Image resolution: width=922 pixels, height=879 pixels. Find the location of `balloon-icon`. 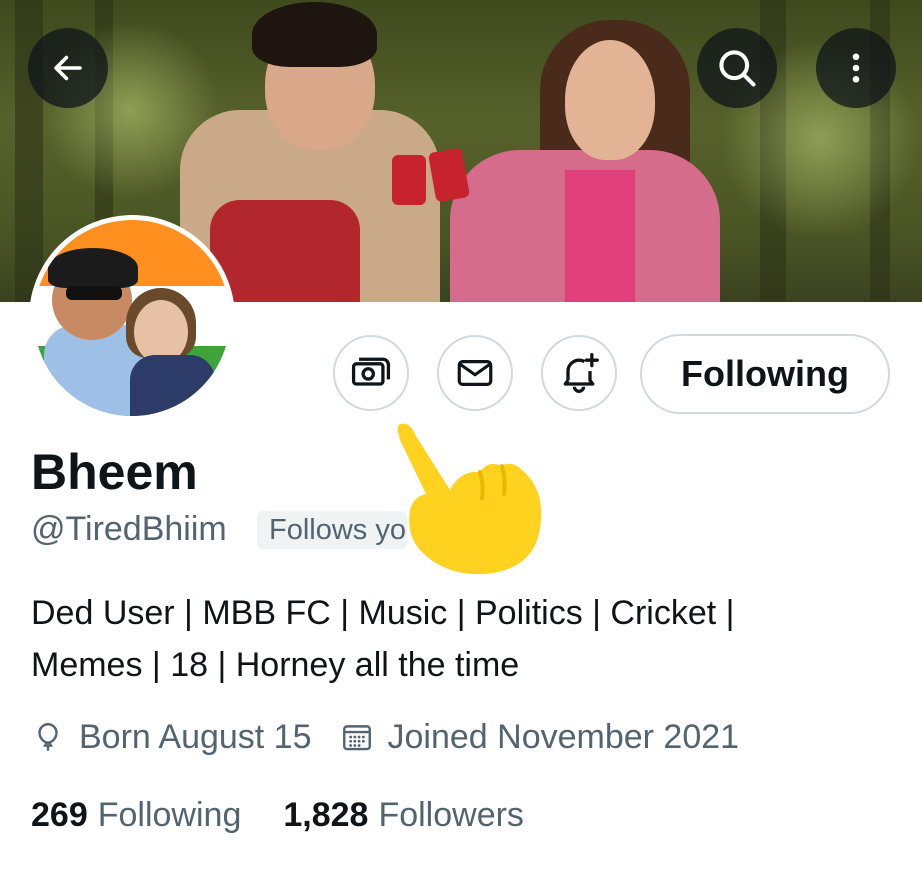

balloon-icon is located at coordinates (48, 737).